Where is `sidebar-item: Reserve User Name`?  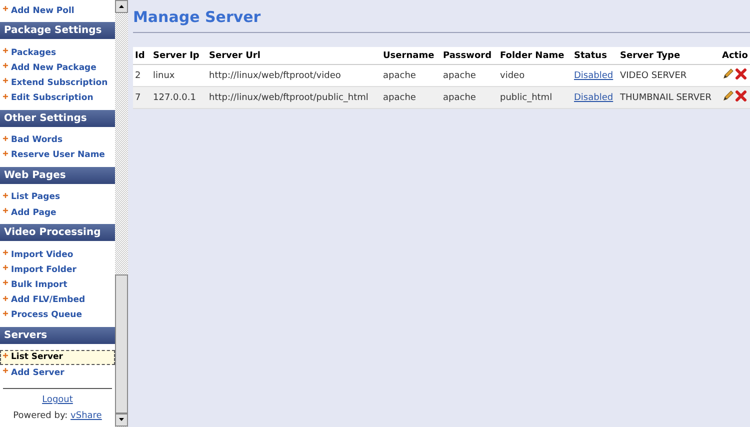 sidebar-item: Reserve User Name is located at coordinates (57, 155).